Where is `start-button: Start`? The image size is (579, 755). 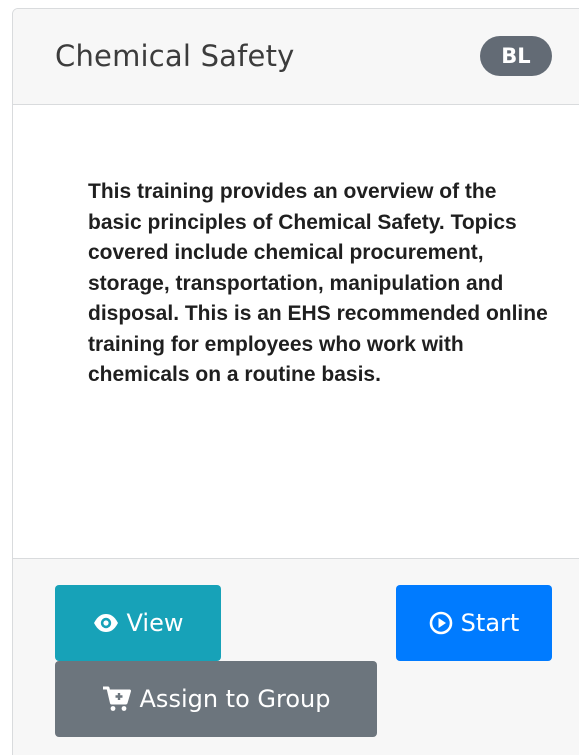
start-button: Start is located at coordinates (474, 623).